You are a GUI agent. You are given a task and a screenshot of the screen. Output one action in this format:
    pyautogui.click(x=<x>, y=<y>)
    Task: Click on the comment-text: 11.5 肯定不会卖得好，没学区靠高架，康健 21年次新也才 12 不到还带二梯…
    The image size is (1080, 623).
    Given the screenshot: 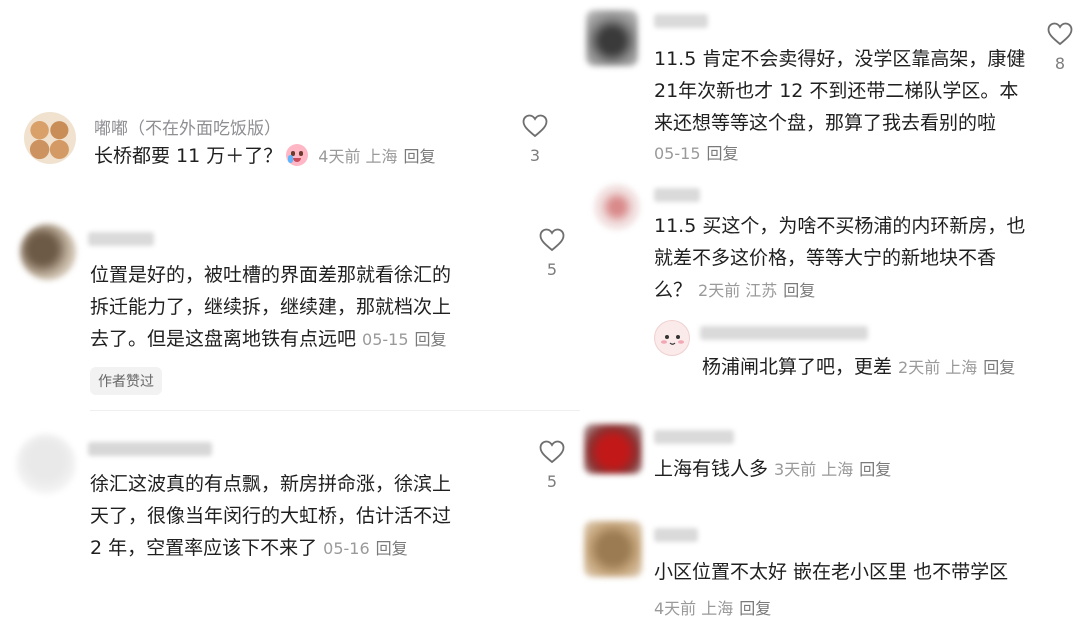 What is the action you would take?
    pyautogui.click(x=849, y=91)
    